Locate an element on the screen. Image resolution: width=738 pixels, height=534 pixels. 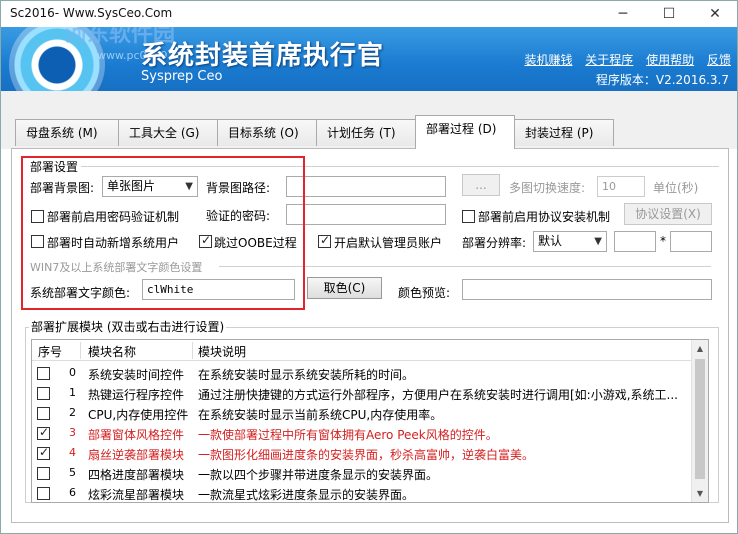
agreement-label: 部署前启用协议安装机制 is located at coordinates (544, 217).